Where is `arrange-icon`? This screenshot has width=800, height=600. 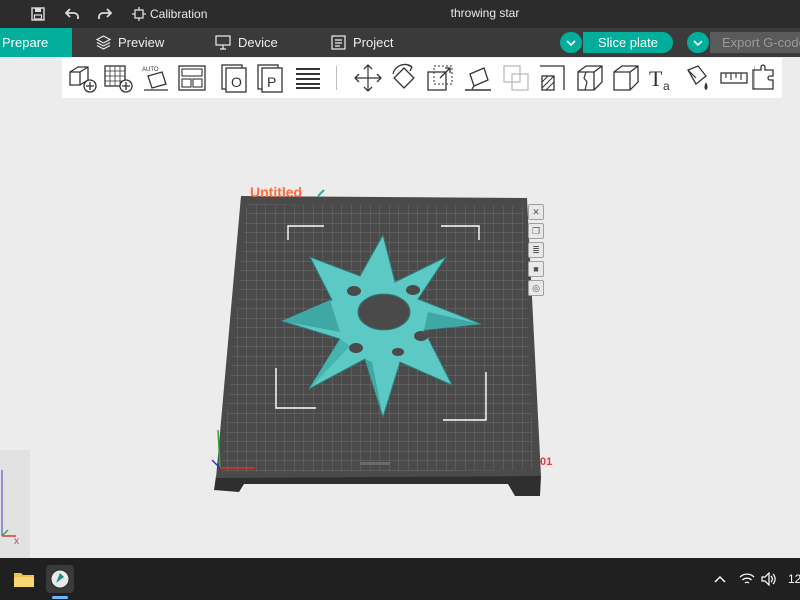
arrange-icon is located at coordinates (192, 78).